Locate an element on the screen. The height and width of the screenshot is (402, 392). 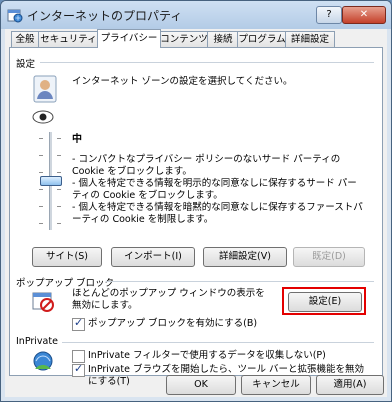
settings-divider is located at coordinates (207, 62).